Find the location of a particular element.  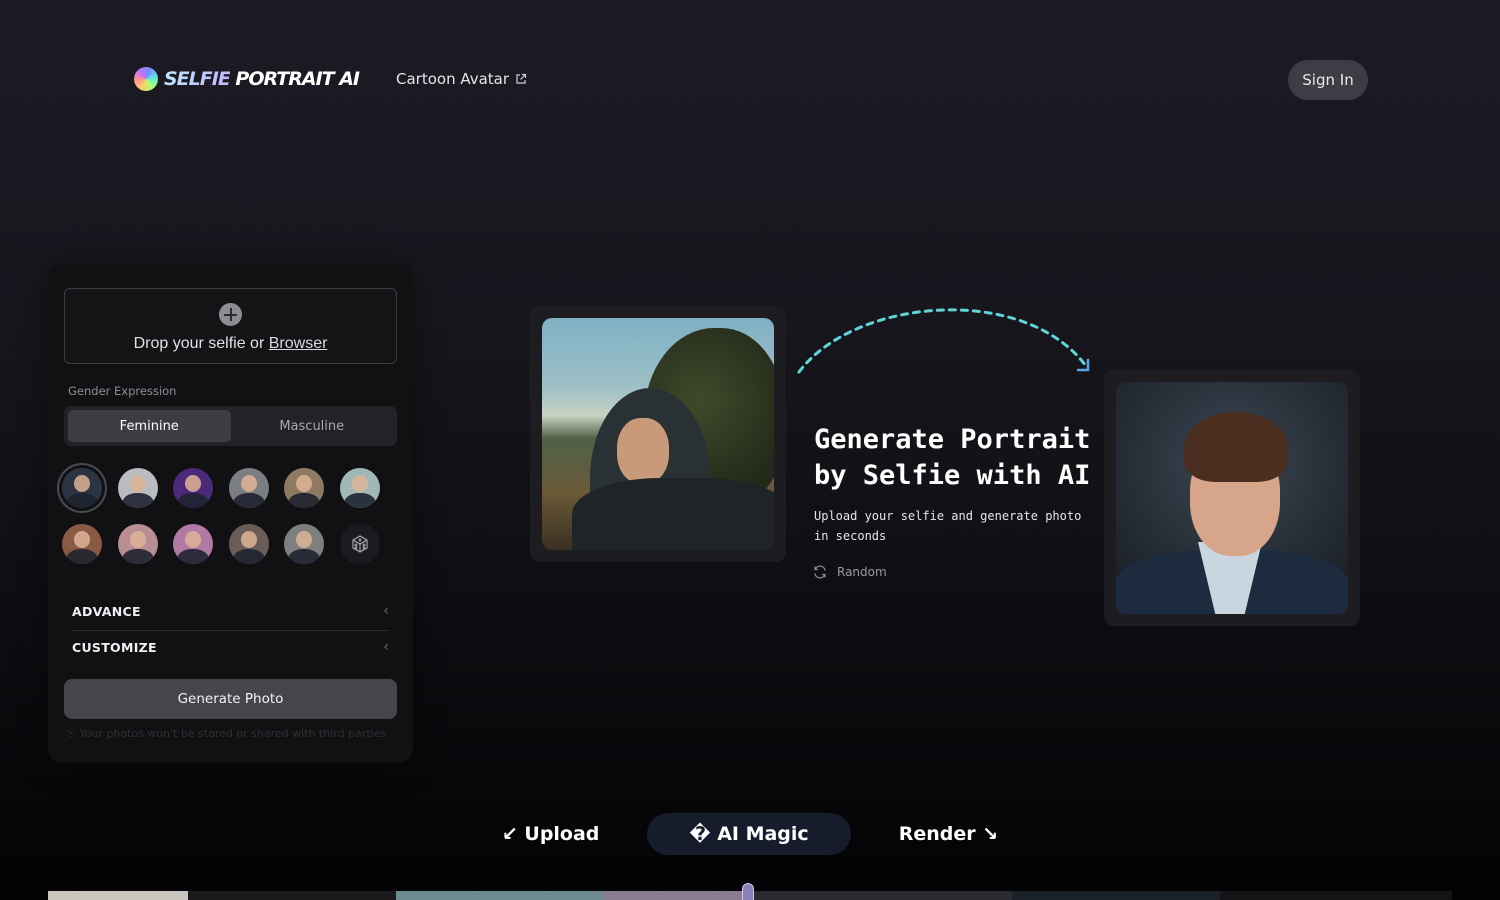

image-body is located at coordinates (673, 514).